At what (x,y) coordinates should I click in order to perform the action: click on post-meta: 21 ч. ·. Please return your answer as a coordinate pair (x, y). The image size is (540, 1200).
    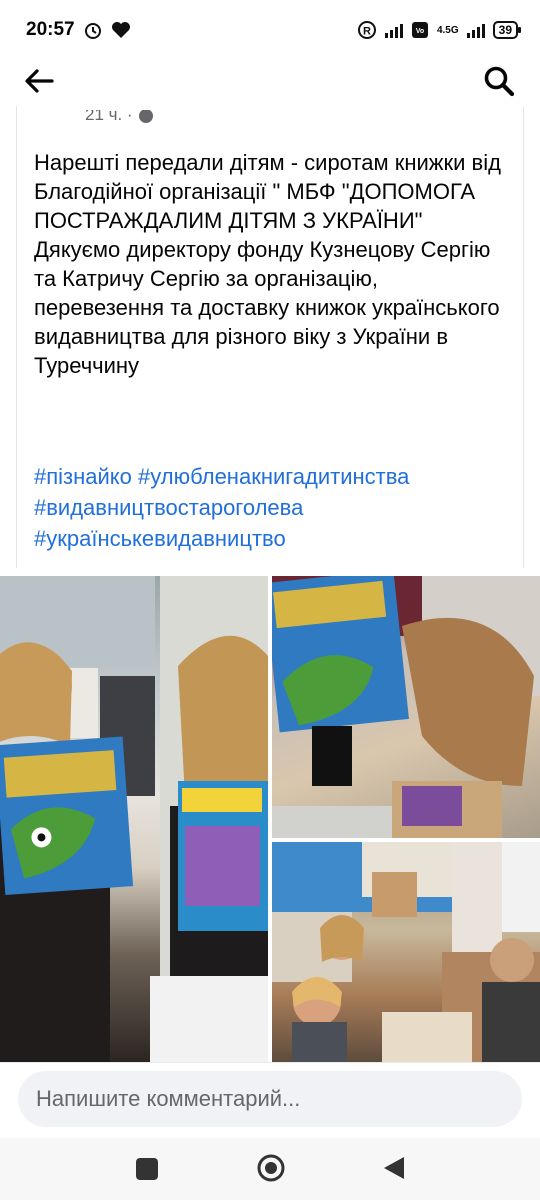
    Looking at the image, I should click on (119, 122).